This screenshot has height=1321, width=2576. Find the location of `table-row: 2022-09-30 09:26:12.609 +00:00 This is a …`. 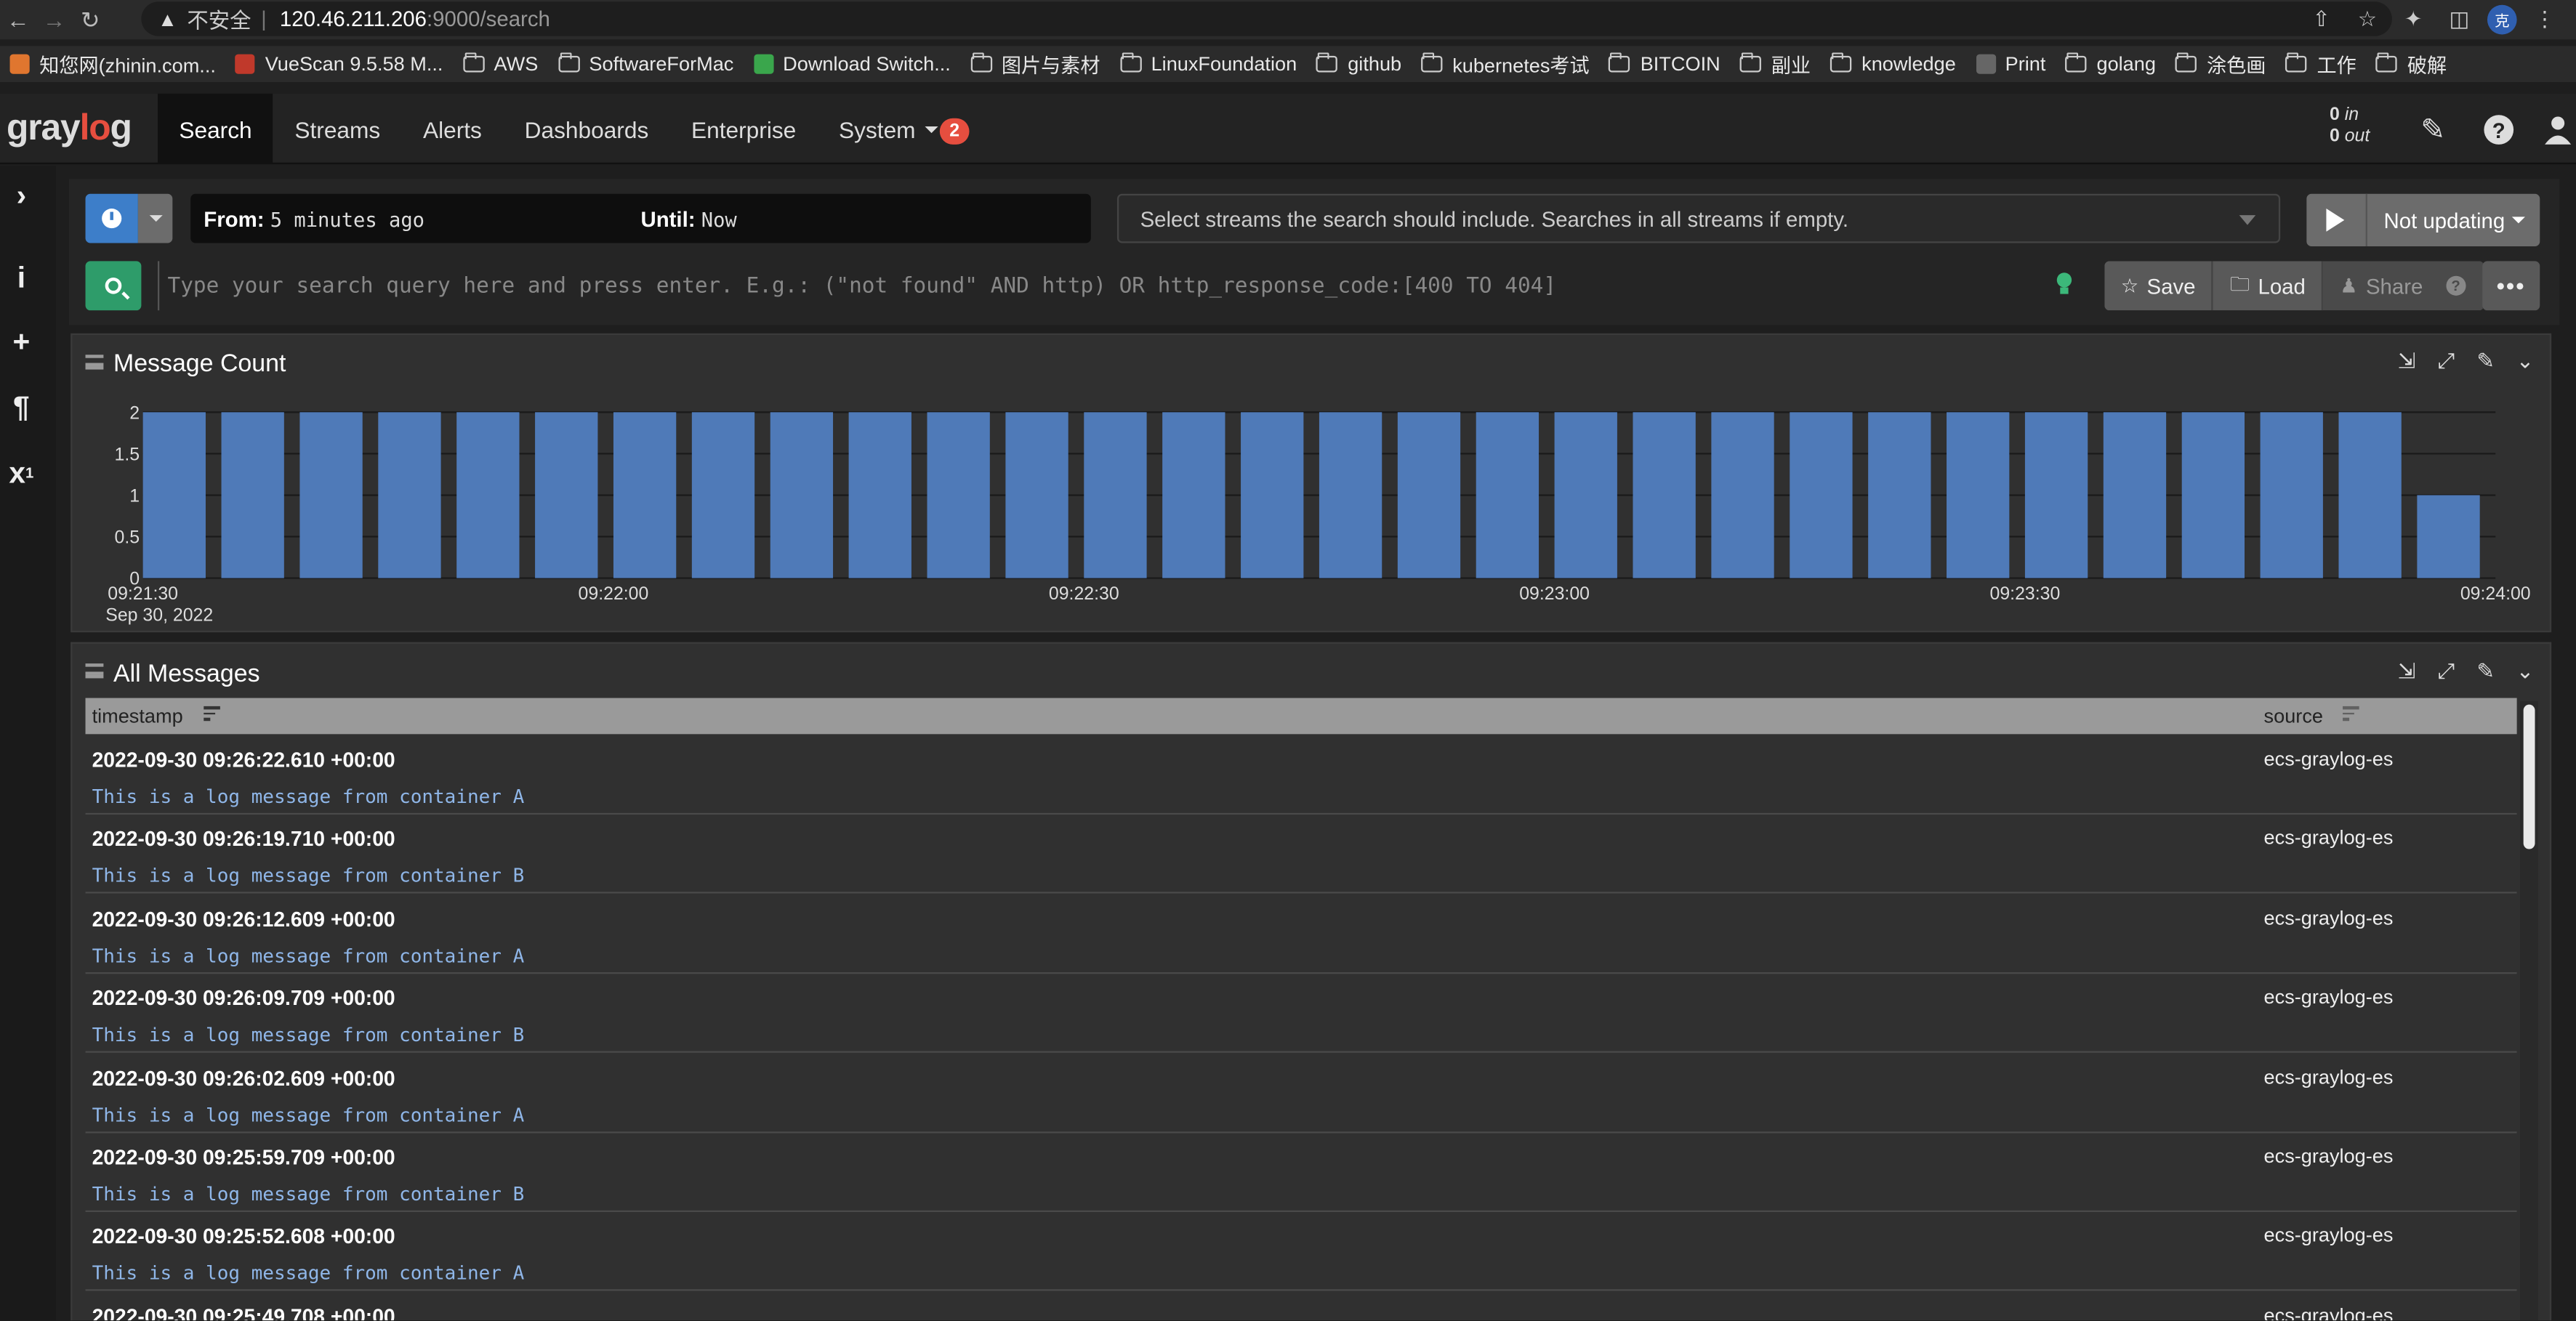

table-row: 2022-09-30 09:26:12.609 +00:00 This is a … is located at coordinates (1301, 934).